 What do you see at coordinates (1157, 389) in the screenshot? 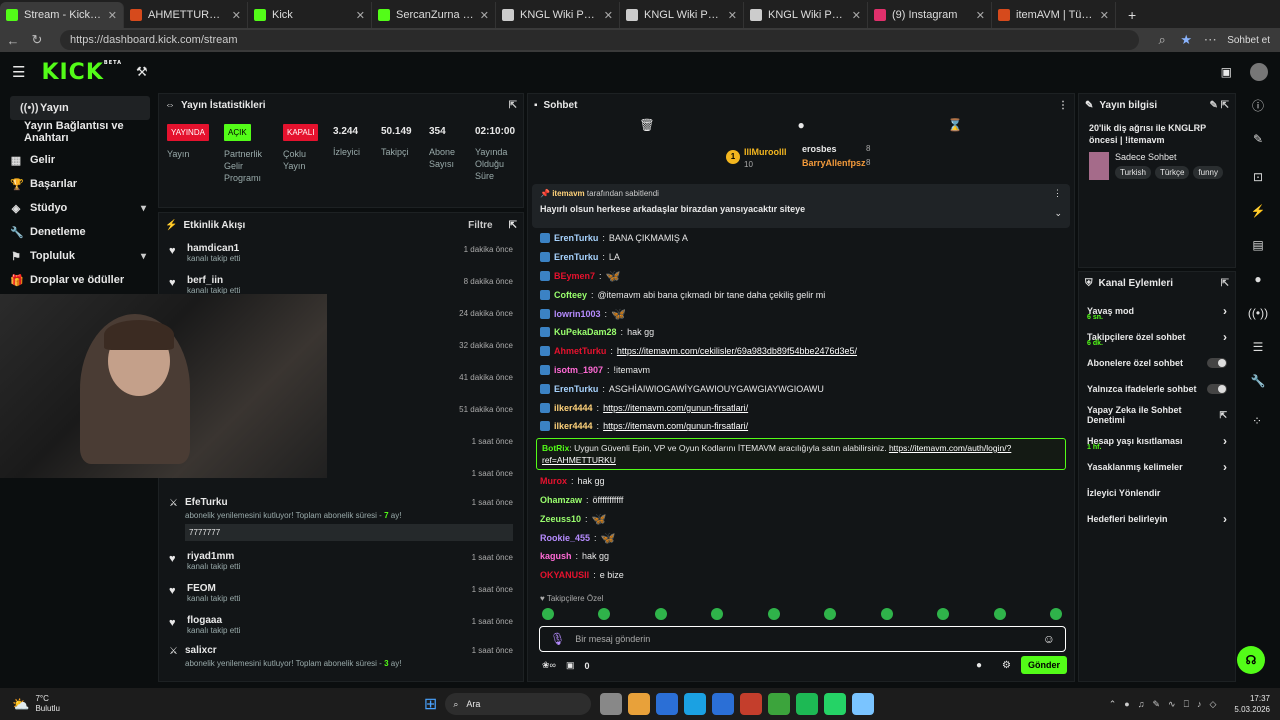
I see `channel-action: Yalnızca ifadelerle sohbet` at bounding box center [1157, 389].